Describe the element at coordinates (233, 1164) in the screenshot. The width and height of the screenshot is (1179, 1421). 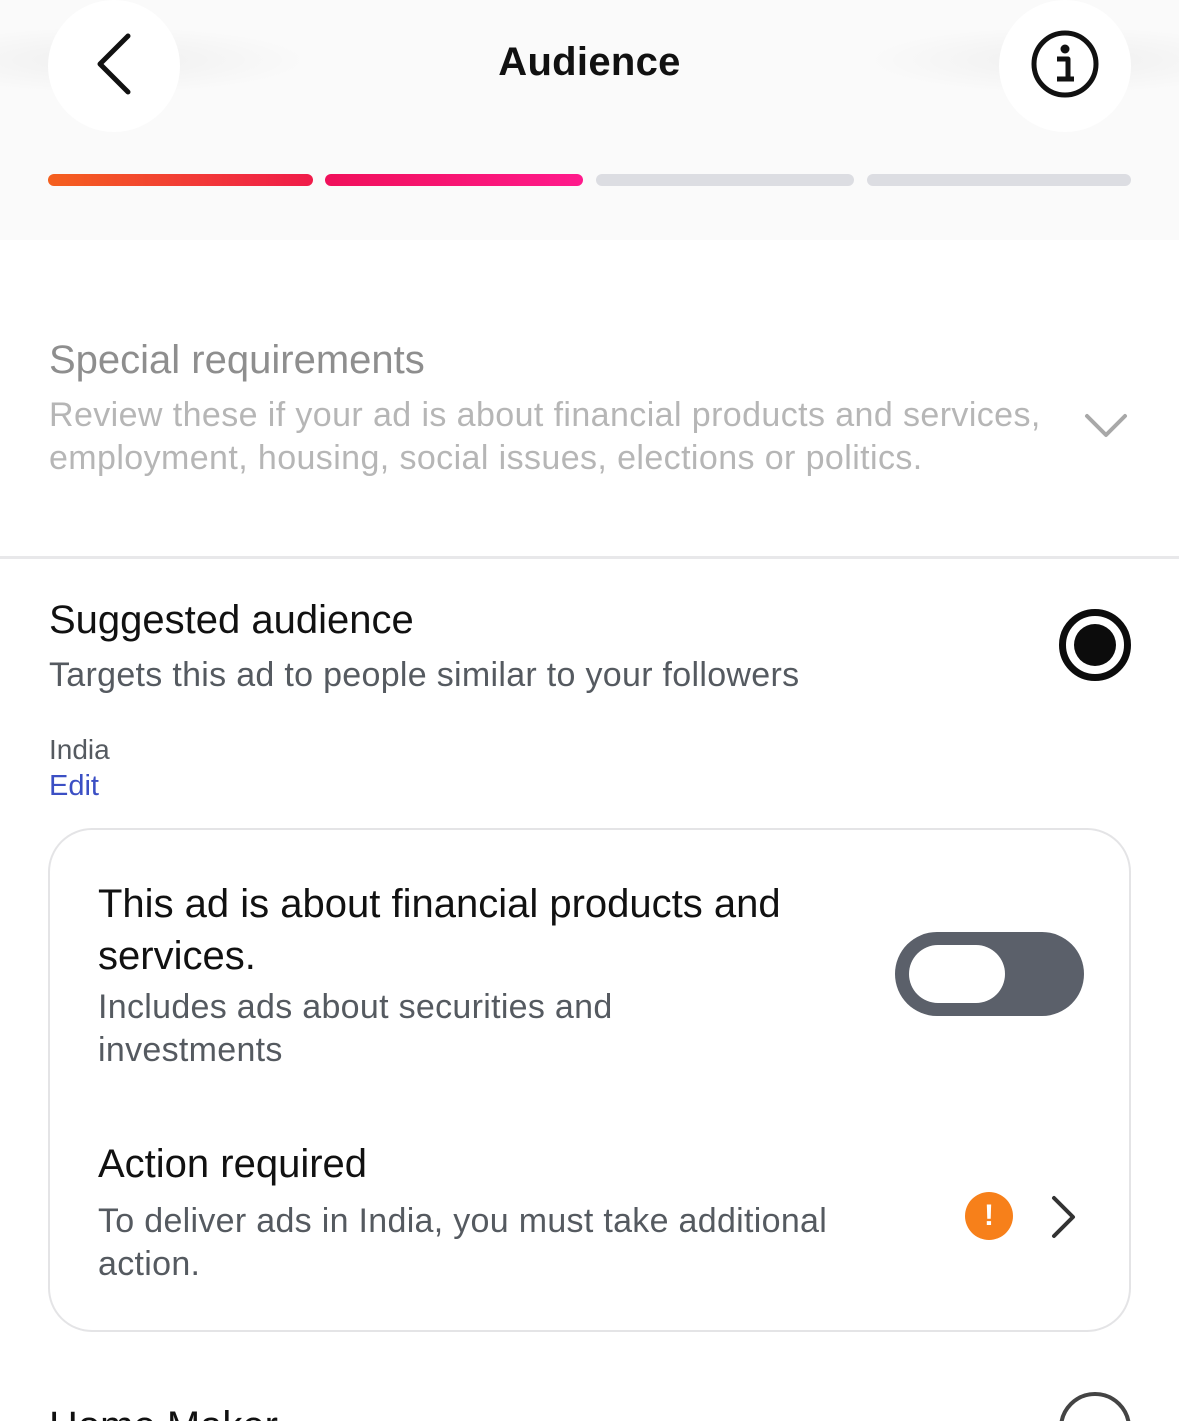
I see `action-required-title: Action required` at that location.